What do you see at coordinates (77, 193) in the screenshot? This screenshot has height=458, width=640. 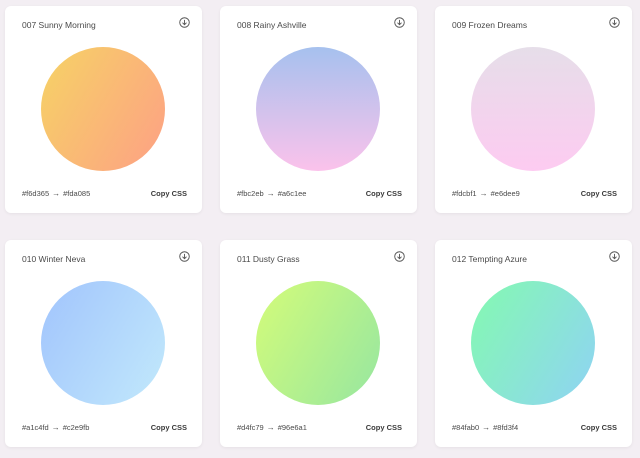 I see `color-to-code: #fda085` at bounding box center [77, 193].